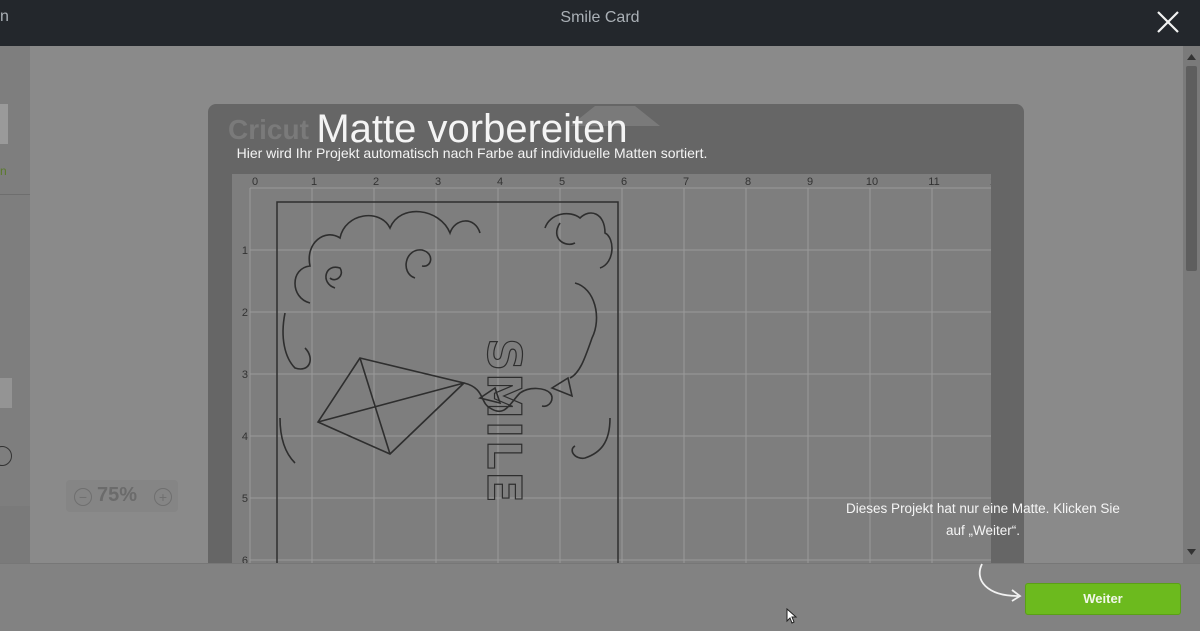  I want to click on ruler-left-label: 3, so click(245, 375).